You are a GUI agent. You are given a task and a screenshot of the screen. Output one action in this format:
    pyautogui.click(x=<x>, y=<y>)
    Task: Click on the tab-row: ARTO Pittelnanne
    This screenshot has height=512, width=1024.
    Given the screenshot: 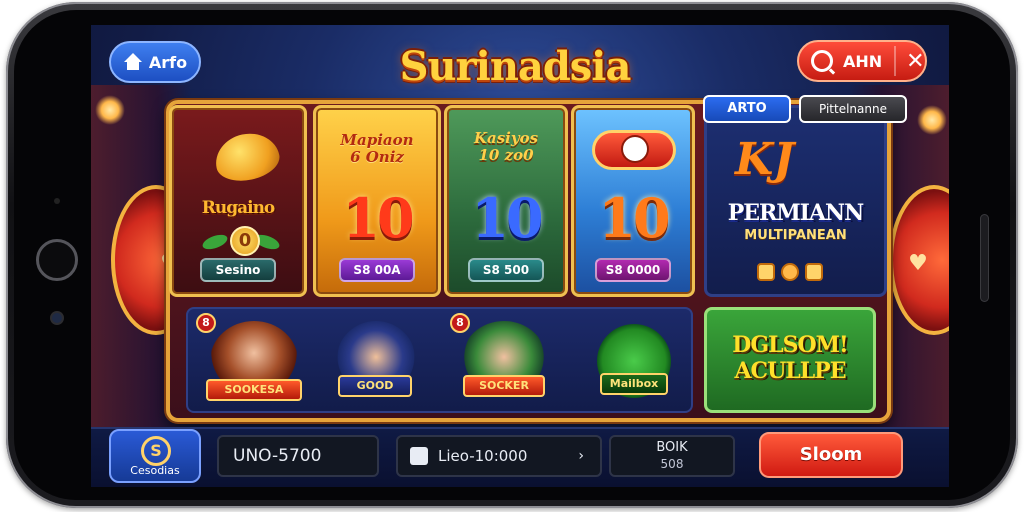 What is the action you would take?
    pyautogui.click(x=805, y=110)
    